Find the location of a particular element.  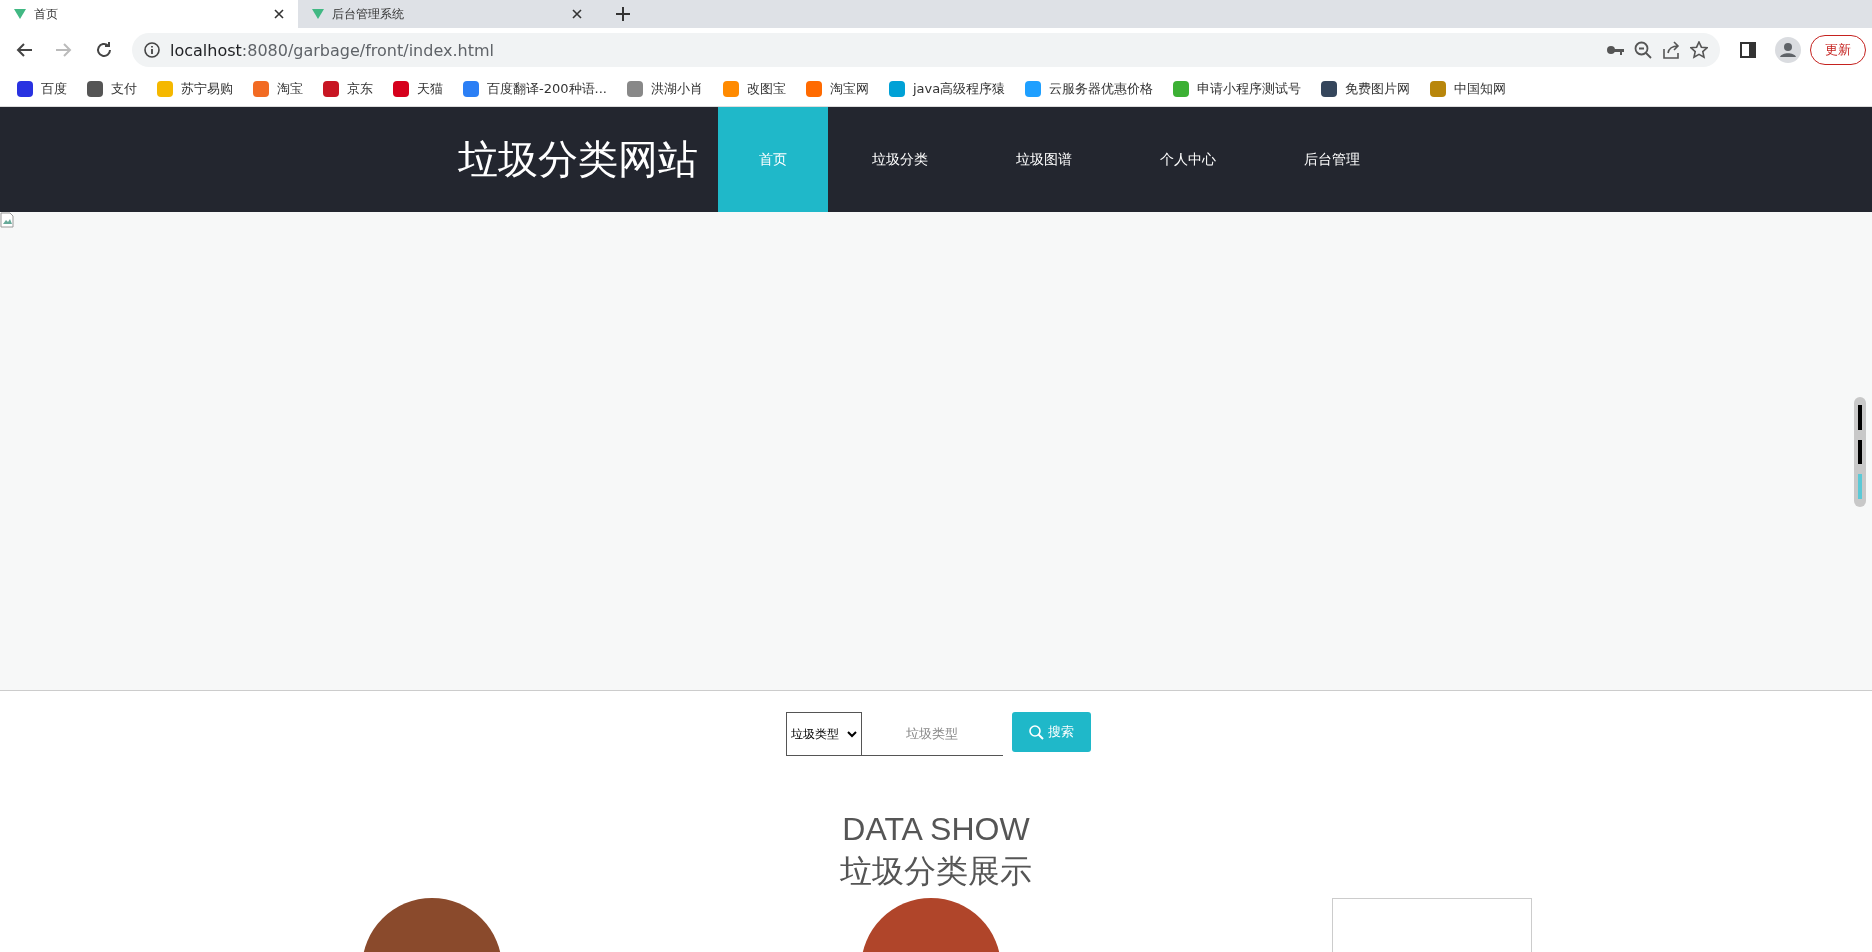

star-icon is located at coordinates (1699, 50).